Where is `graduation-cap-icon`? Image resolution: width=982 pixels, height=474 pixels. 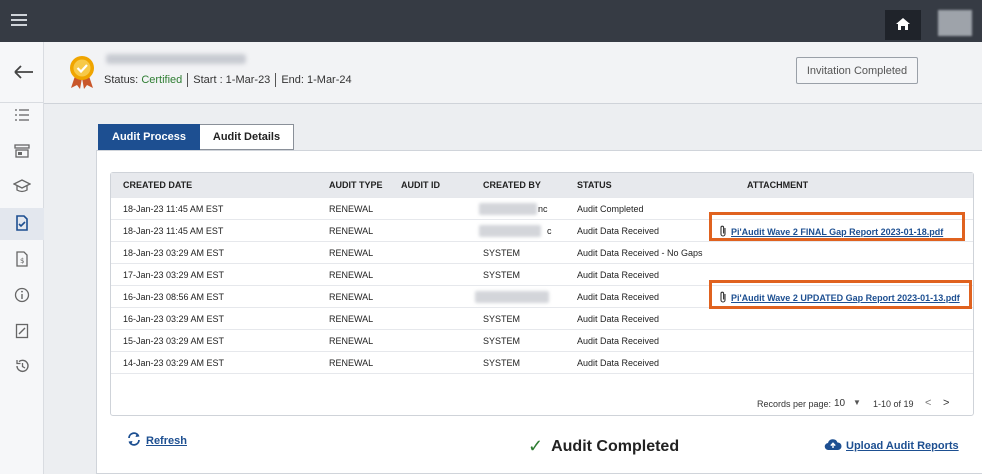 graduation-cap-icon is located at coordinates (22, 187).